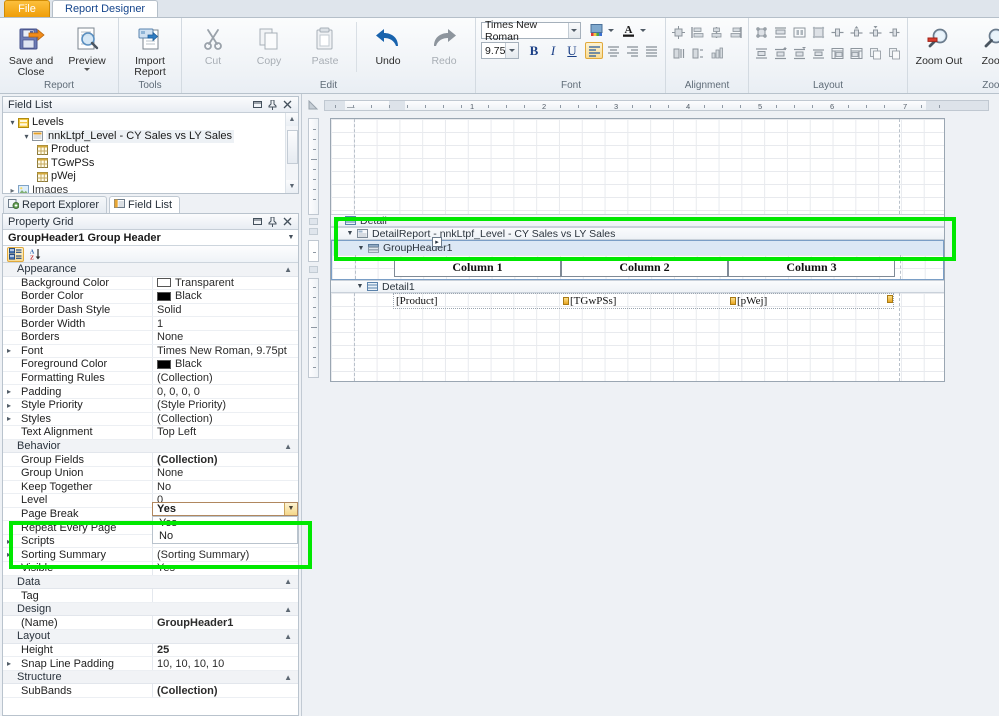 The image size is (999, 716). I want to click on field-tgwpss: [TGwPSs], so click(643, 301).